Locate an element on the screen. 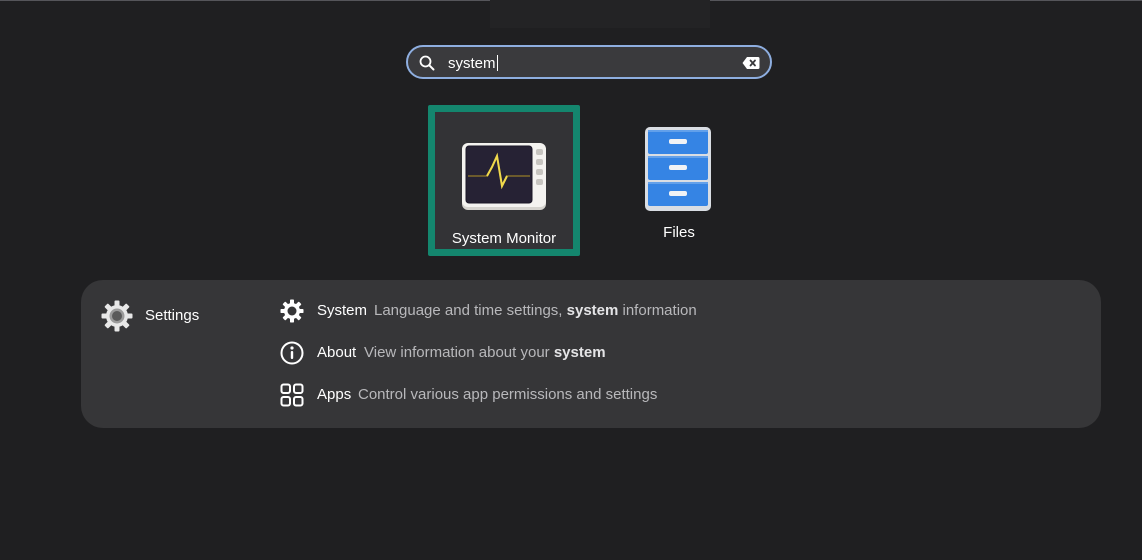  app-label-system-monitor: System Monitor is located at coordinates (504, 238).